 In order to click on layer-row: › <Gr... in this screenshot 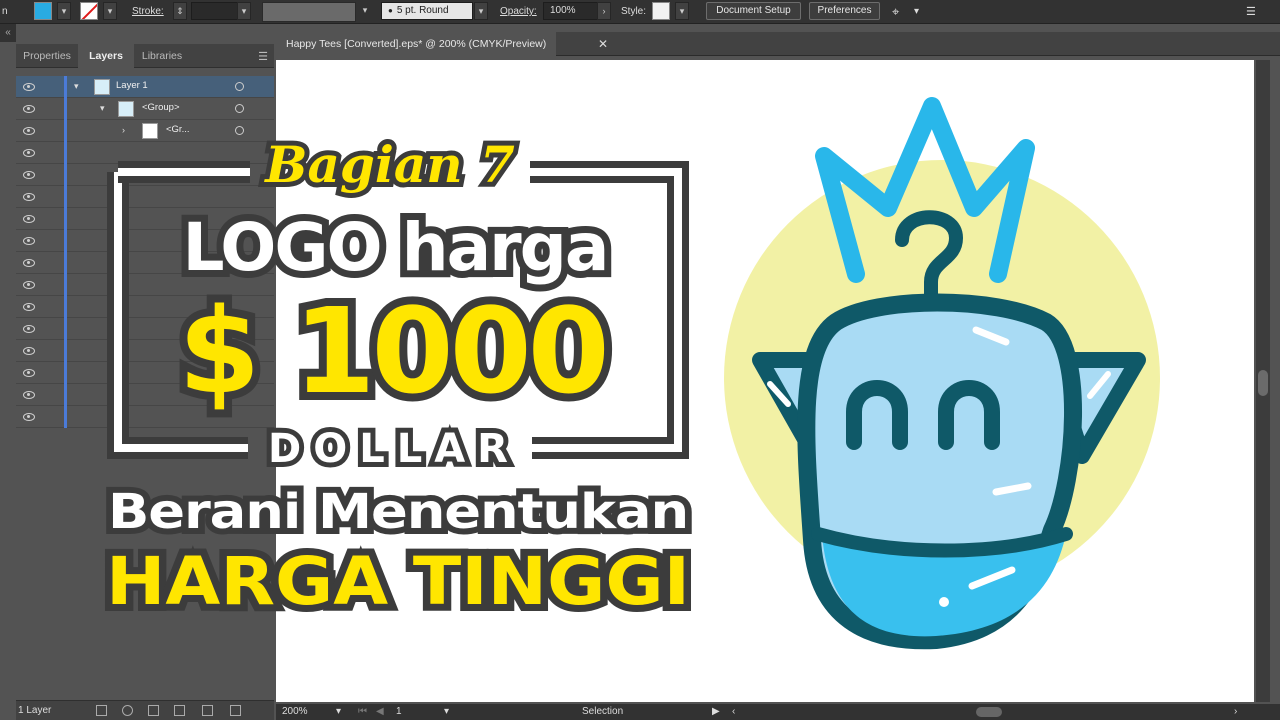, I will do `click(145, 131)`.